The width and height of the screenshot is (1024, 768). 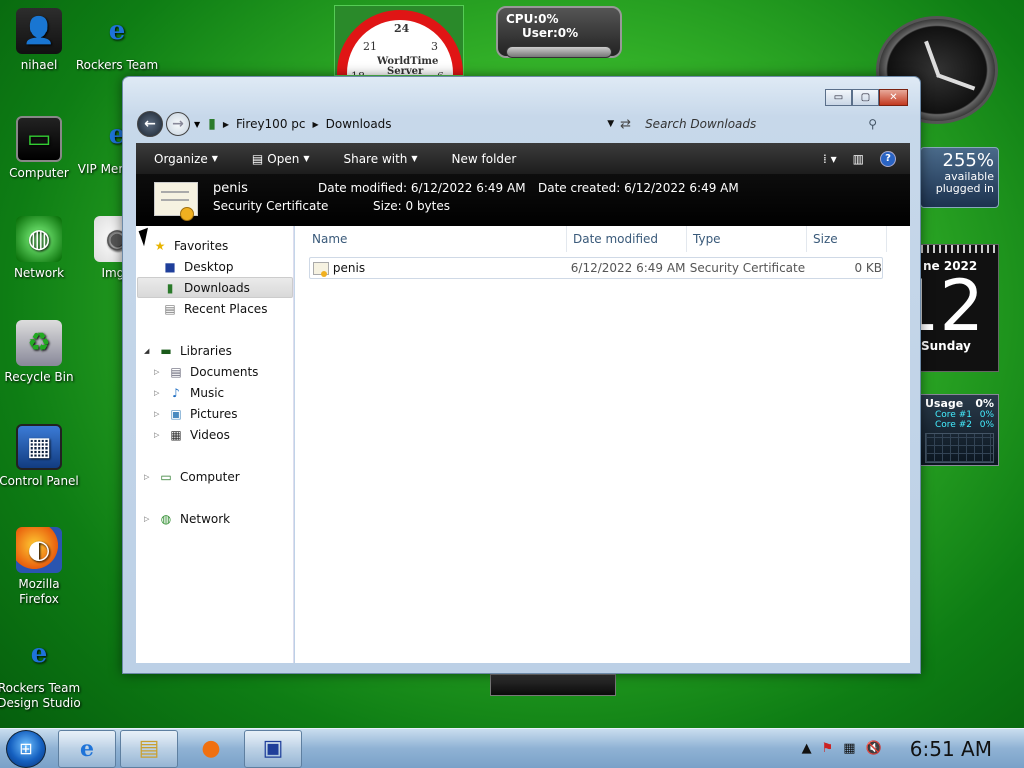 I want to click on firefox-icon: ◐, so click(x=39, y=550).